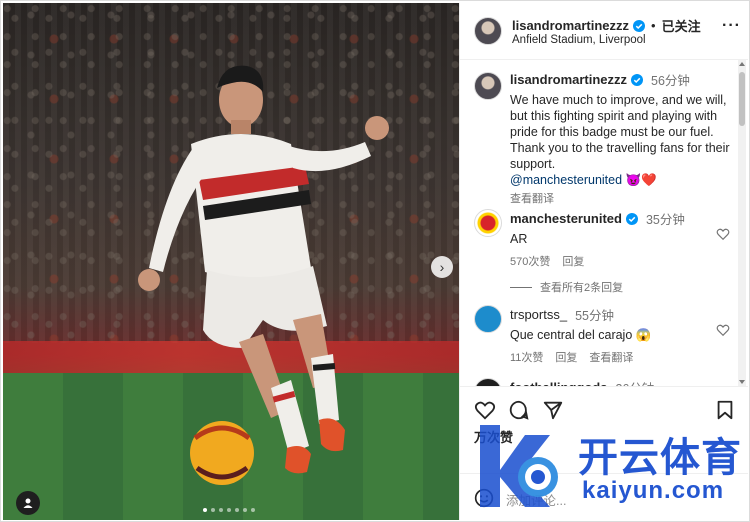  What do you see at coordinates (621, 239) in the screenshot?
I see `comment: manchesterunited 35分钟 AR 570次赞 回复` at bounding box center [621, 239].